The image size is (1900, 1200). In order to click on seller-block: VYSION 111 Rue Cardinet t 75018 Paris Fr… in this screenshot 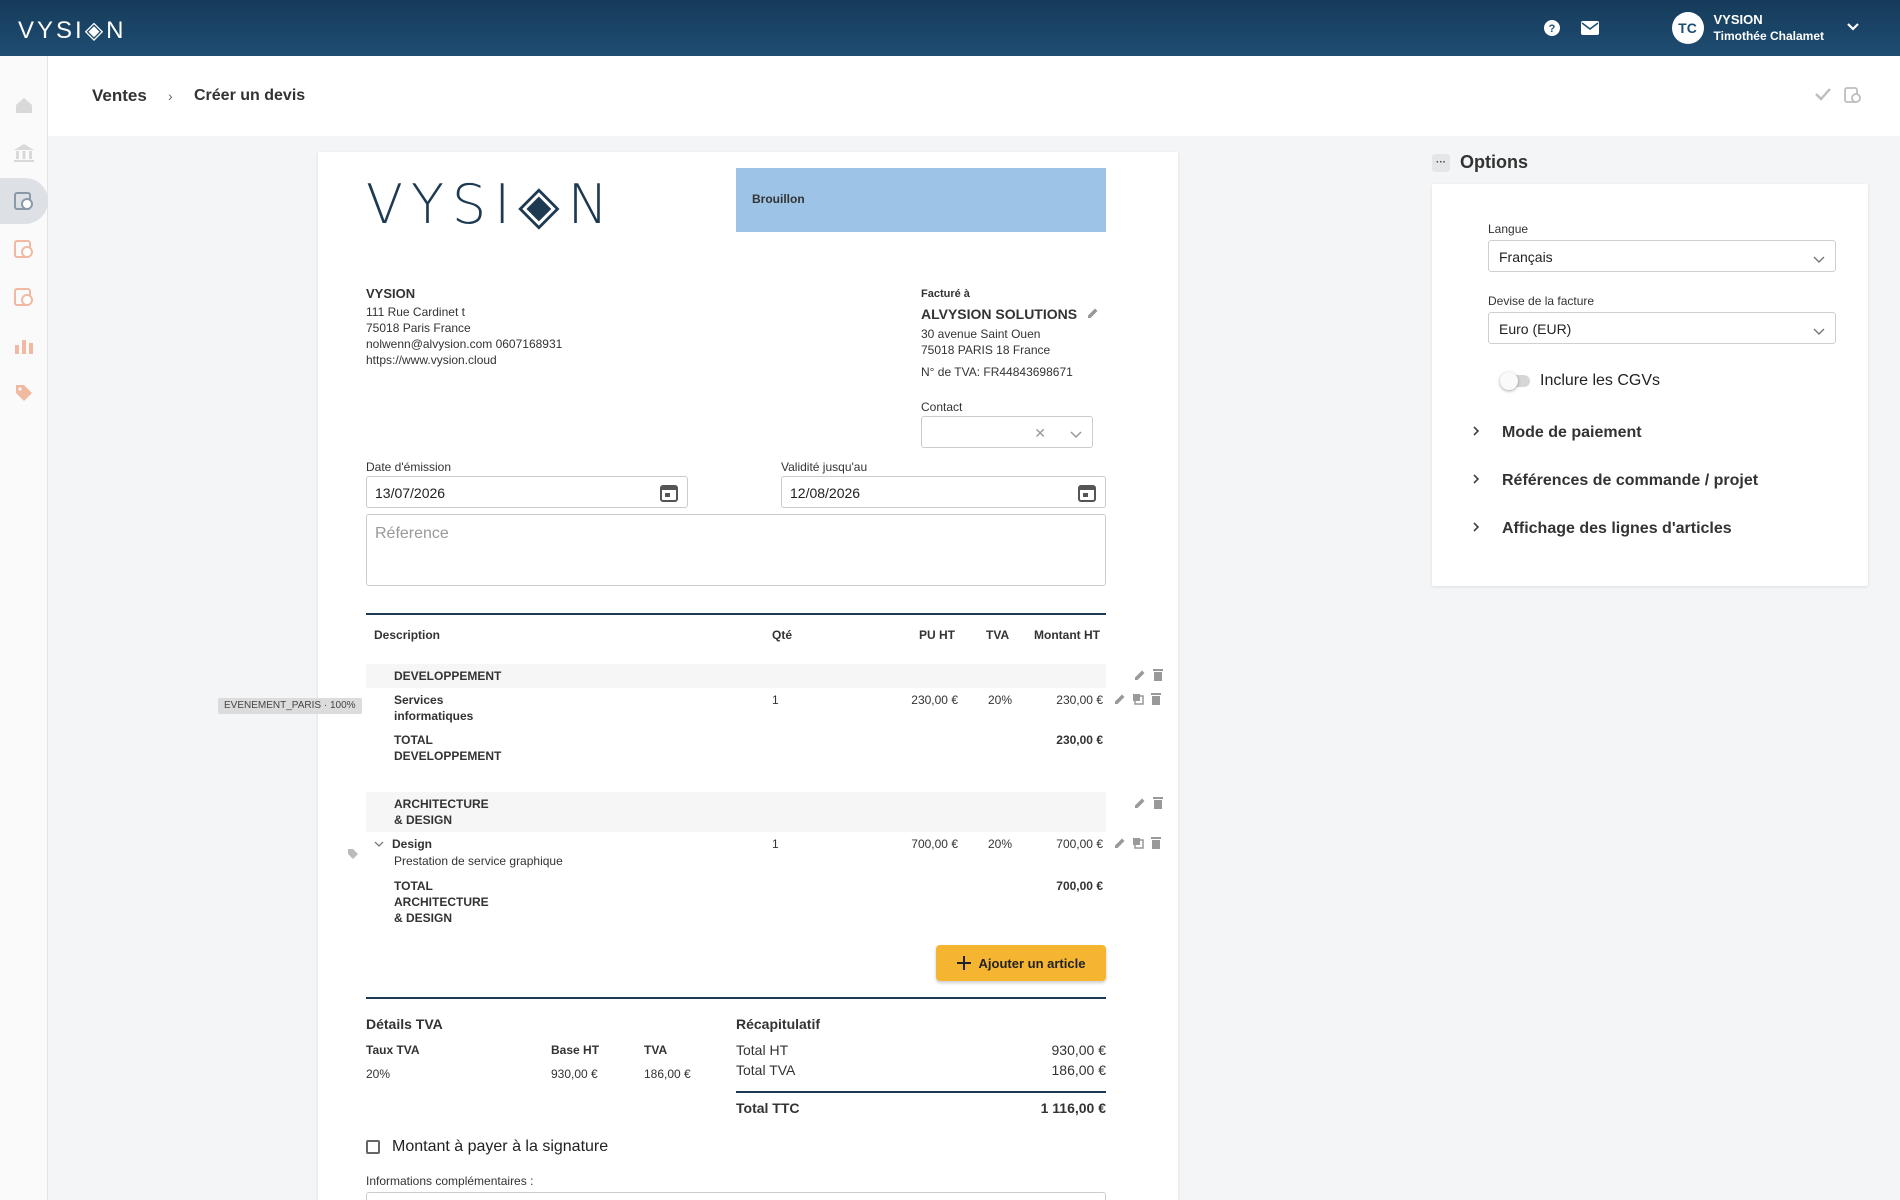, I will do `click(464, 327)`.